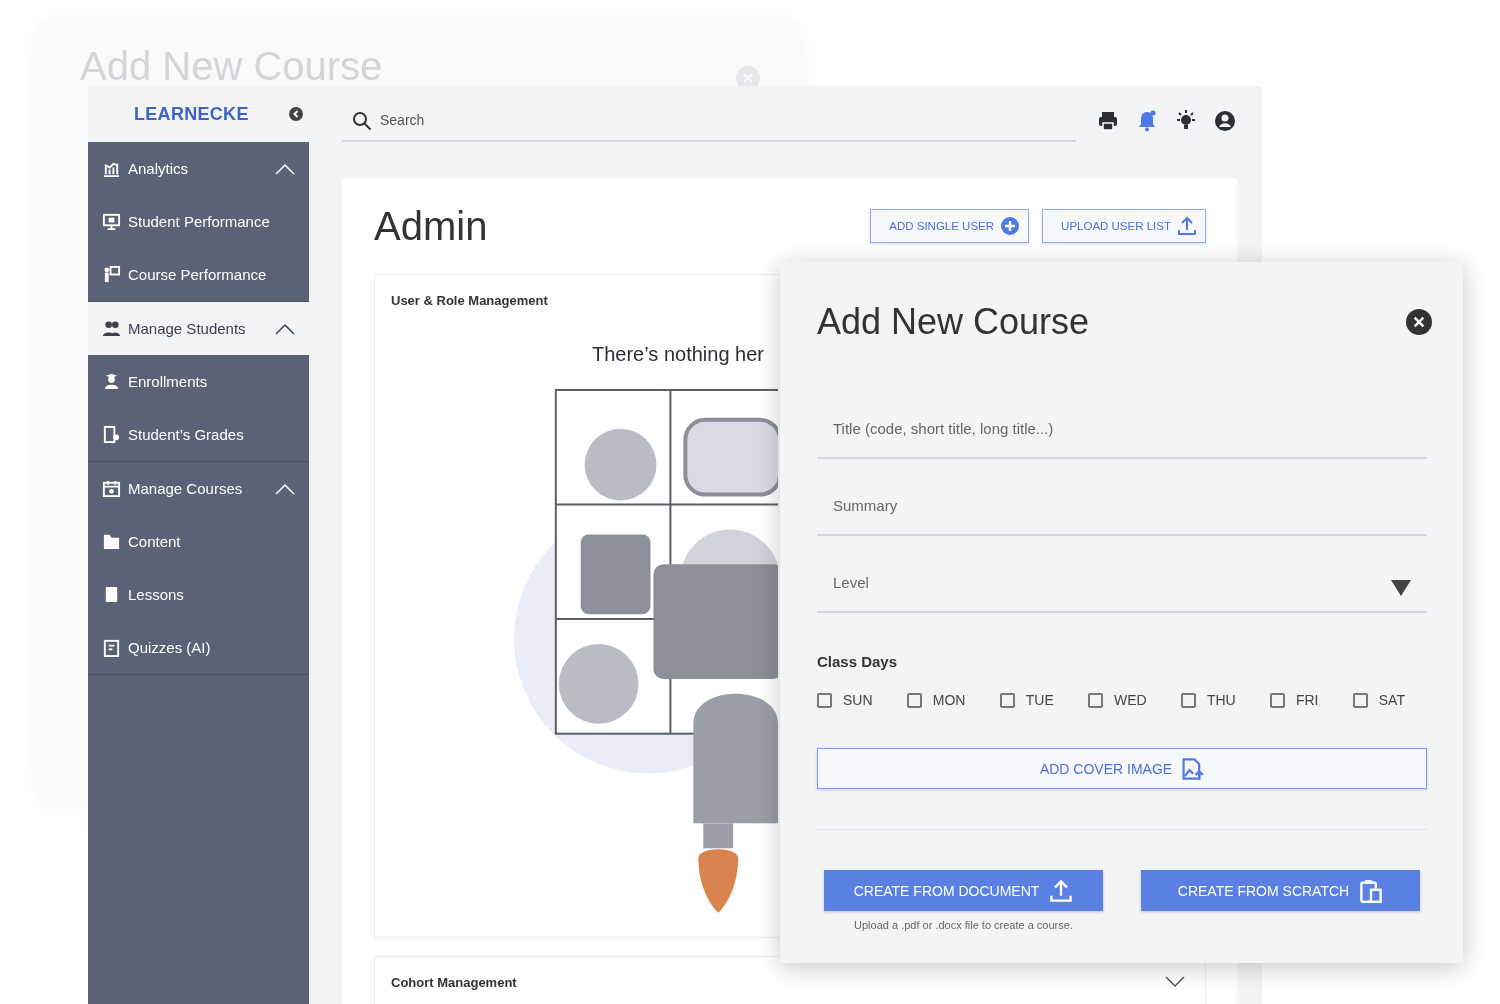  Describe the element at coordinates (1307, 700) in the screenshot. I see `day-label: FRI` at that location.